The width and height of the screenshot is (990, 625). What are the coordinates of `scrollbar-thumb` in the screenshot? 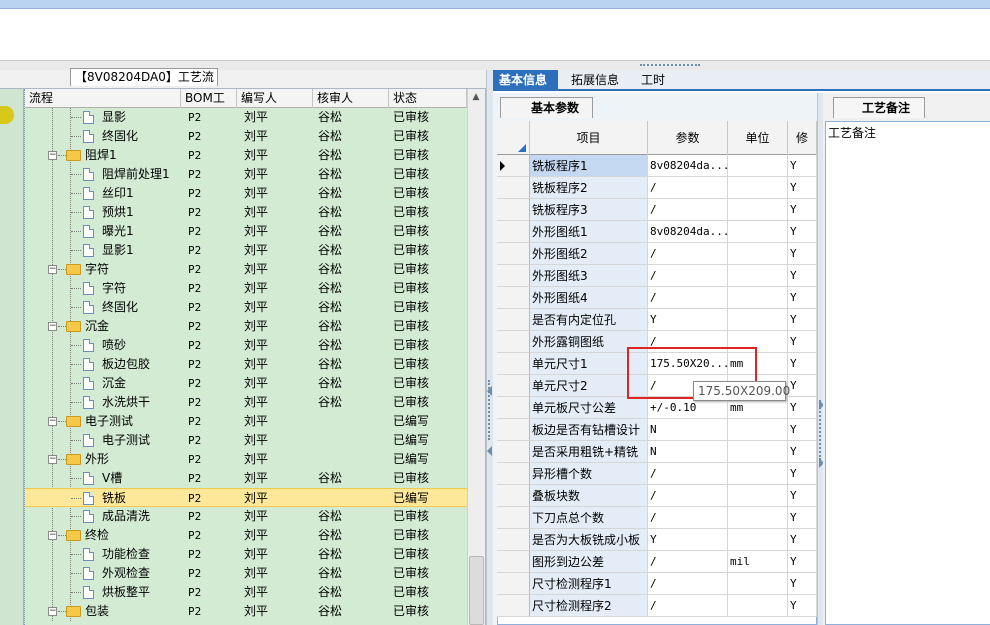 It's located at (476, 590).